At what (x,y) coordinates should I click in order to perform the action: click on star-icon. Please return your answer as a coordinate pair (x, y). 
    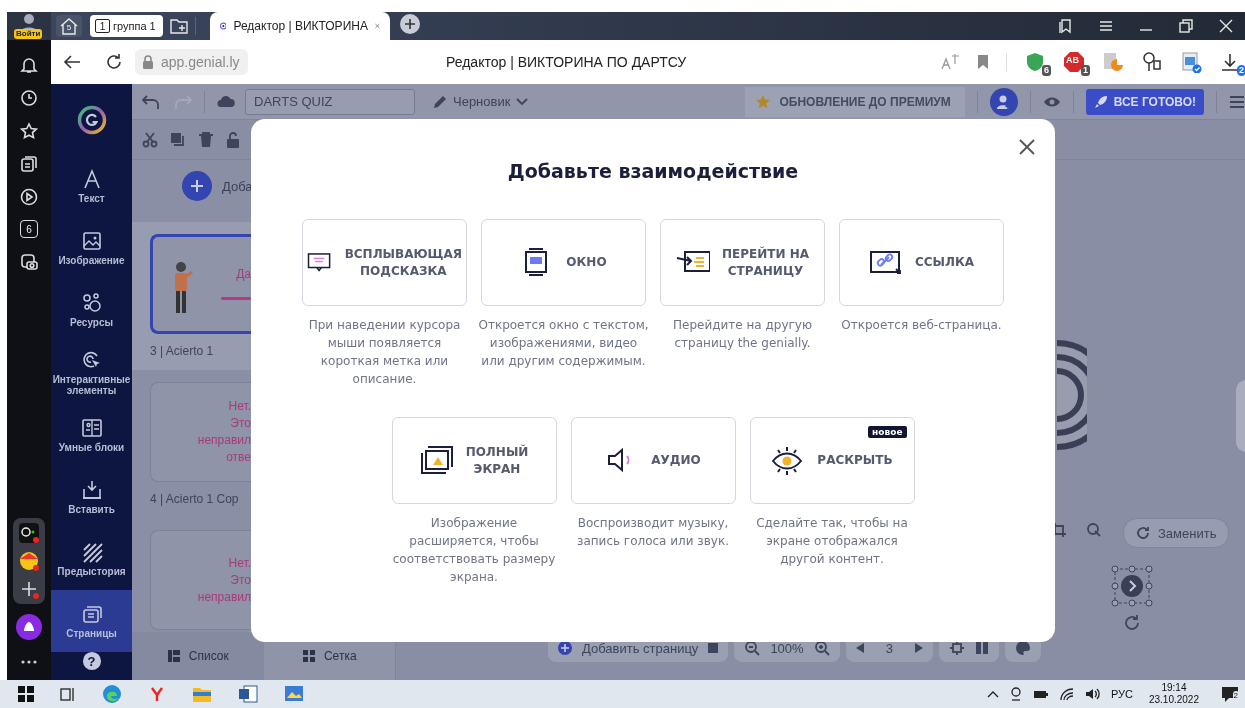
    Looking at the image, I should click on (763, 101).